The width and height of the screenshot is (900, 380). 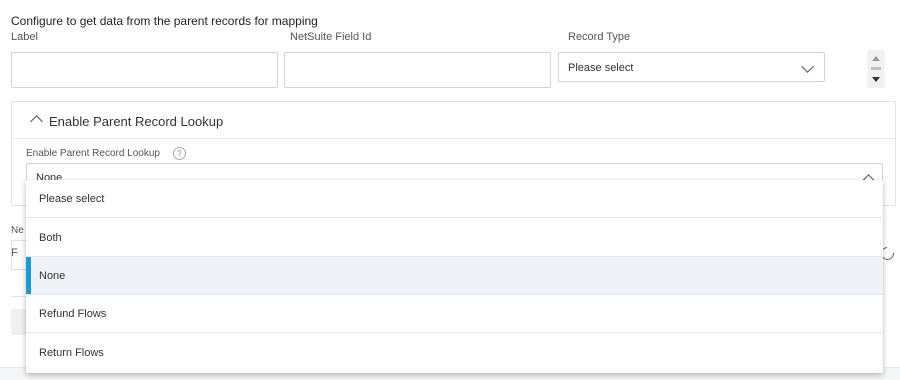 I want to click on panel-header: Enable Parent Record Lookup, so click(x=453, y=120).